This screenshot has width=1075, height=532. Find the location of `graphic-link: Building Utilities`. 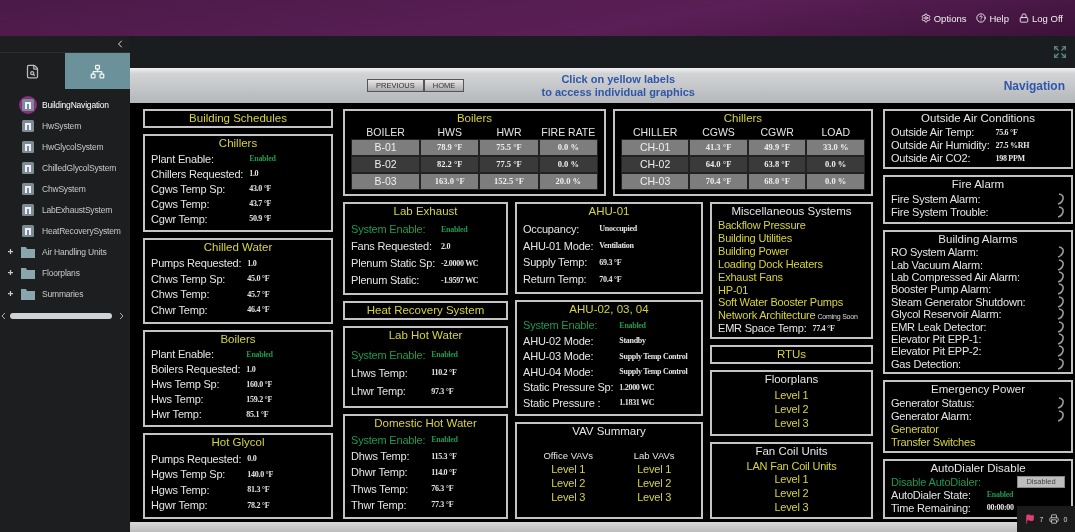

graphic-link: Building Utilities is located at coordinates (755, 237).